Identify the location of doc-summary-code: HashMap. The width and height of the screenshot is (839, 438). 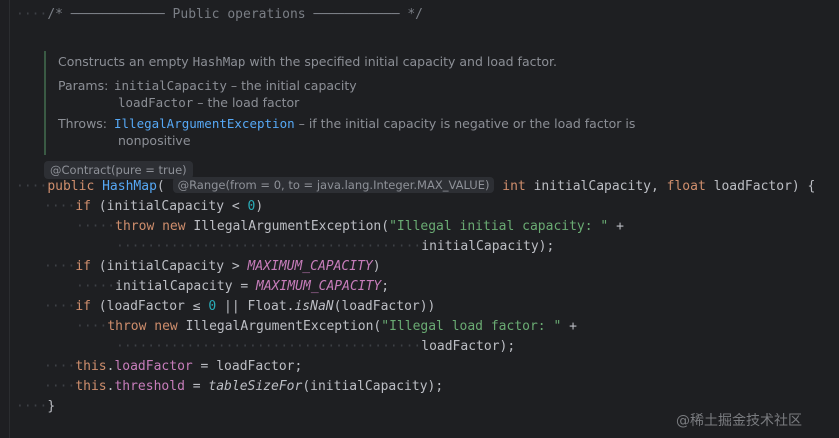
(219, 61).